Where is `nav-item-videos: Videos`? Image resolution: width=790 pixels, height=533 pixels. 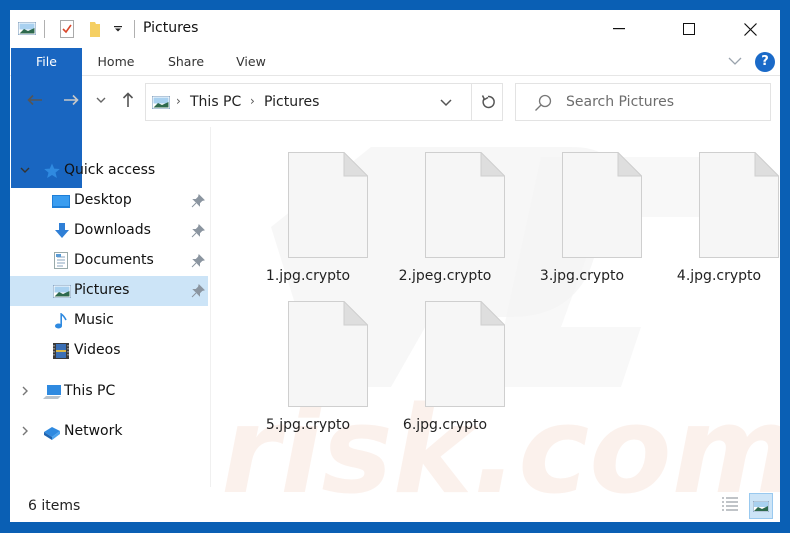
nav-item-videos: Videos is located at coordinates (109, 351).